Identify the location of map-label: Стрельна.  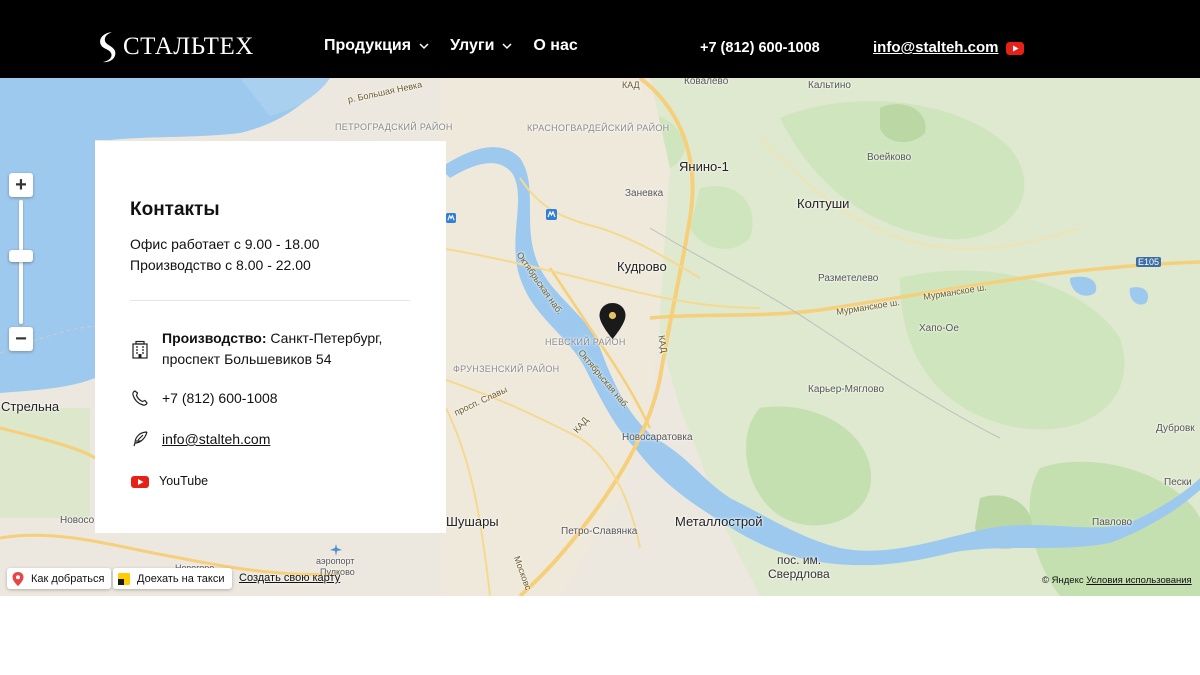
(30, 406).